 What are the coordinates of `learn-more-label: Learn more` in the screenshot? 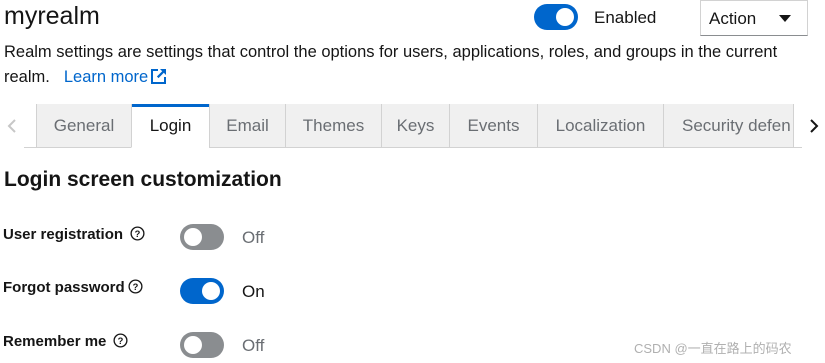 It's located at (106, 77).